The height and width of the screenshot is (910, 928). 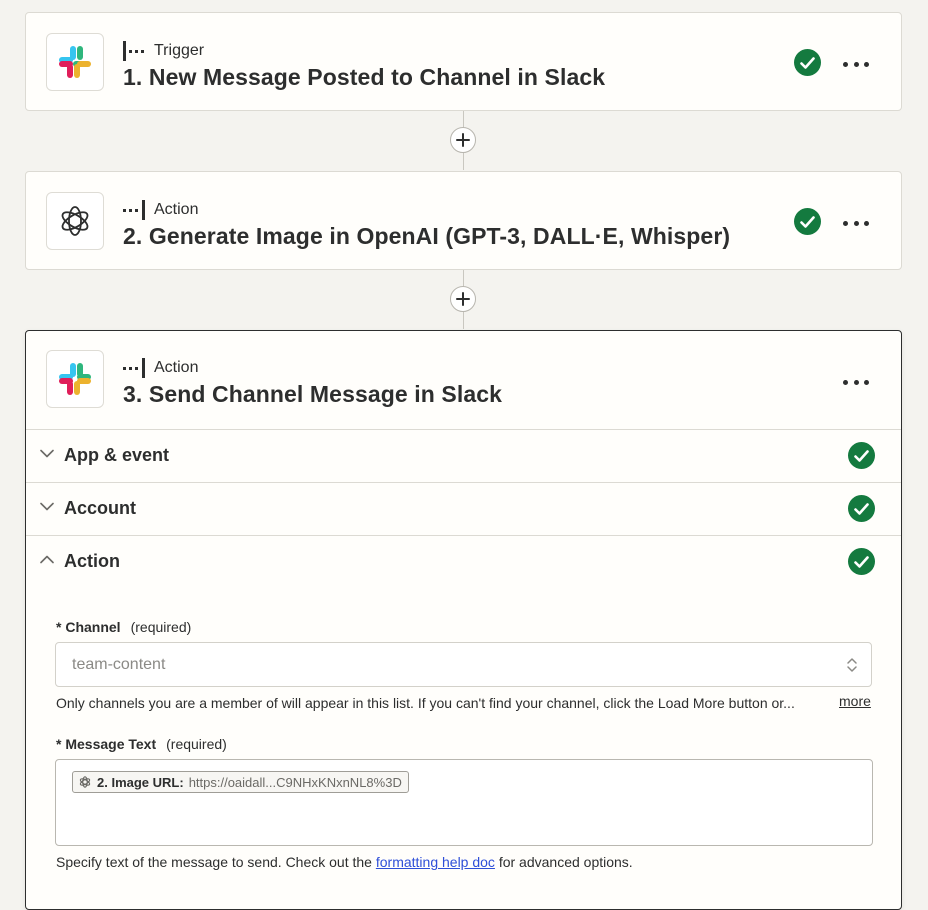 I want to click on formatting-help-link: formatting help doc, so click(x=435, y=862).